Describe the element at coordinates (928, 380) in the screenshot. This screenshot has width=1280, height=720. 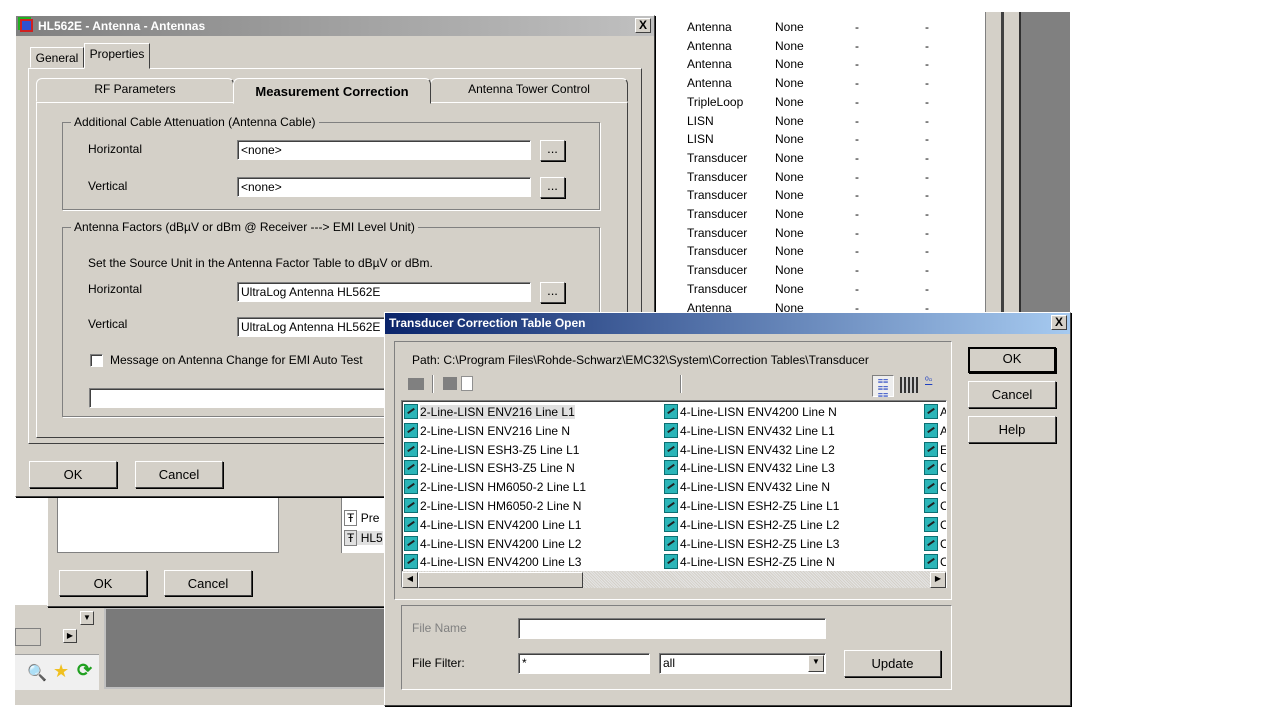
I see `large-icons-view-icon: ᵒ▫` at that location.